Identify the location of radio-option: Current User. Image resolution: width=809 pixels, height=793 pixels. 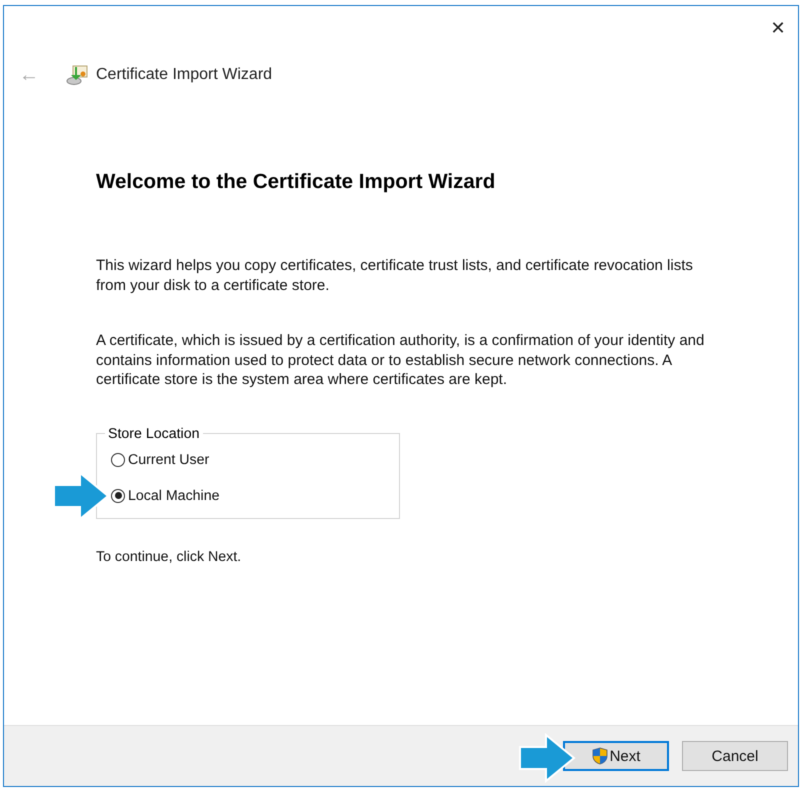
(160, 460).